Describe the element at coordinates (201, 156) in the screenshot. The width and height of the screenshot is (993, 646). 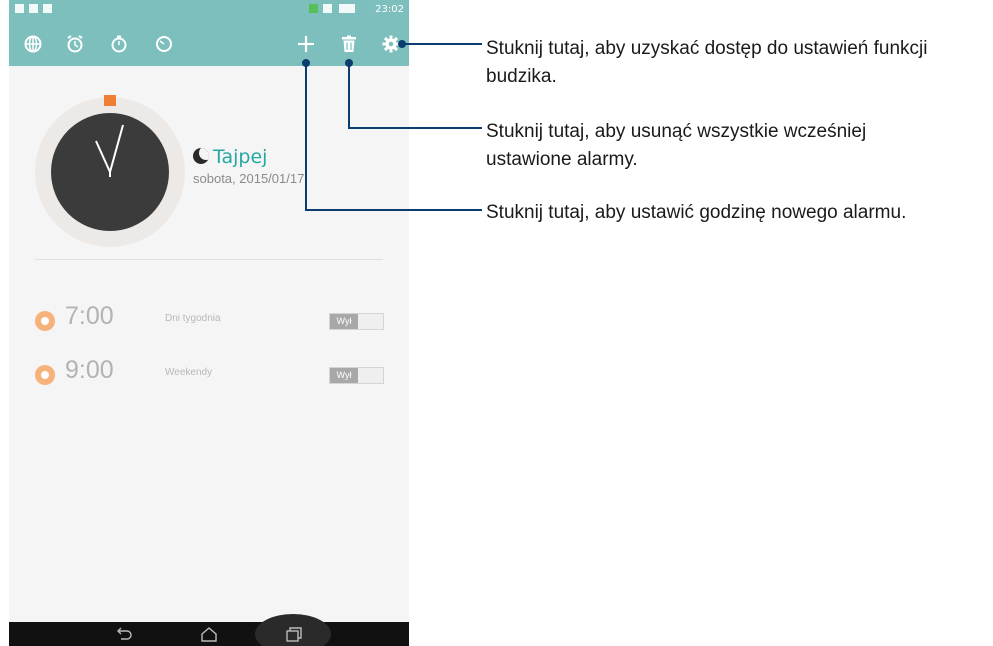
I see `moon-icon` at that location.